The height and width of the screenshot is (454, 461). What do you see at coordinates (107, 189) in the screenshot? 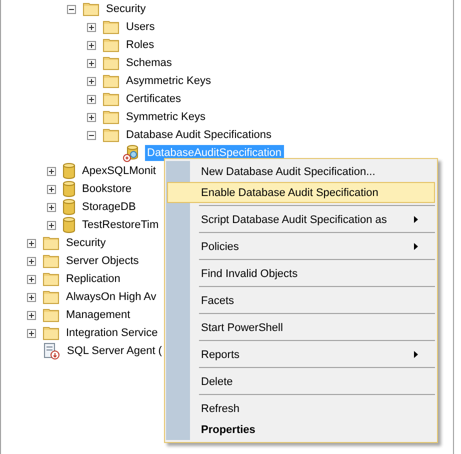
I see `tree-node-label: Bookstore` at bounding box center [107, 189].